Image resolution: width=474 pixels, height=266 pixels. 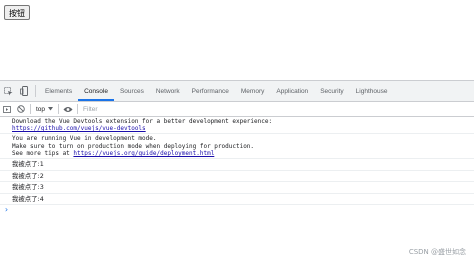 I want to click on console-log-line: 我被点了:2, so click(x=237, y=177).